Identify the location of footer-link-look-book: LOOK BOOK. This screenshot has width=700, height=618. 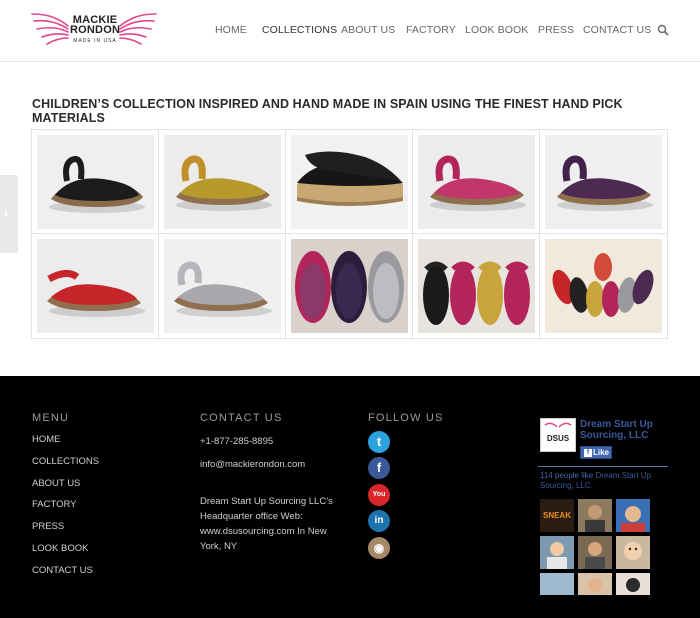
(65, 554).